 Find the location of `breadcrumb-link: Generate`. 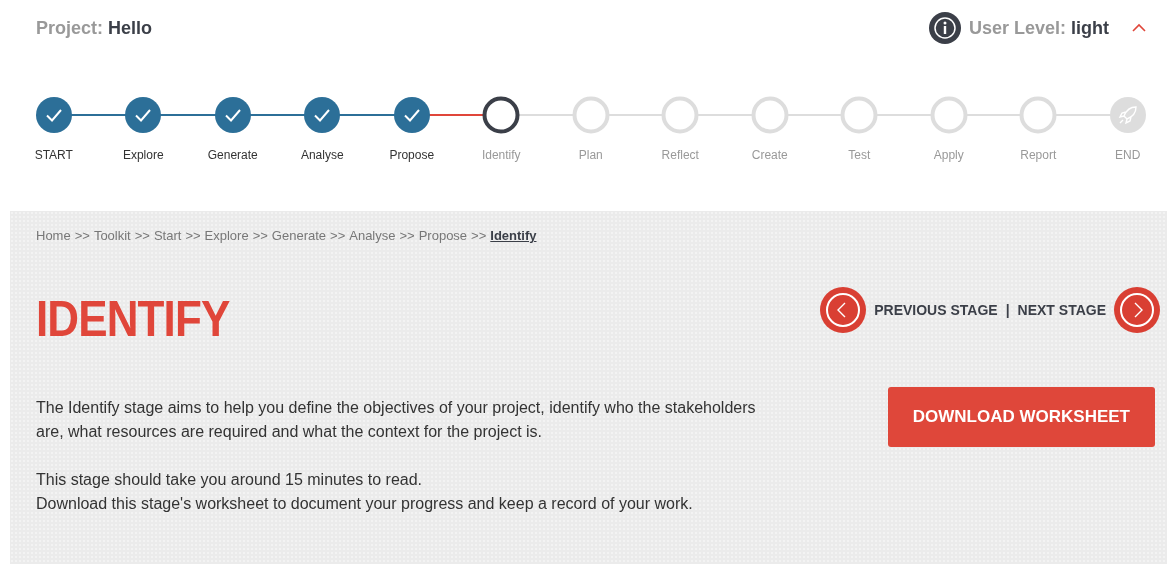

breadcrumb-link: Generate is located at coordinates (299, 235).